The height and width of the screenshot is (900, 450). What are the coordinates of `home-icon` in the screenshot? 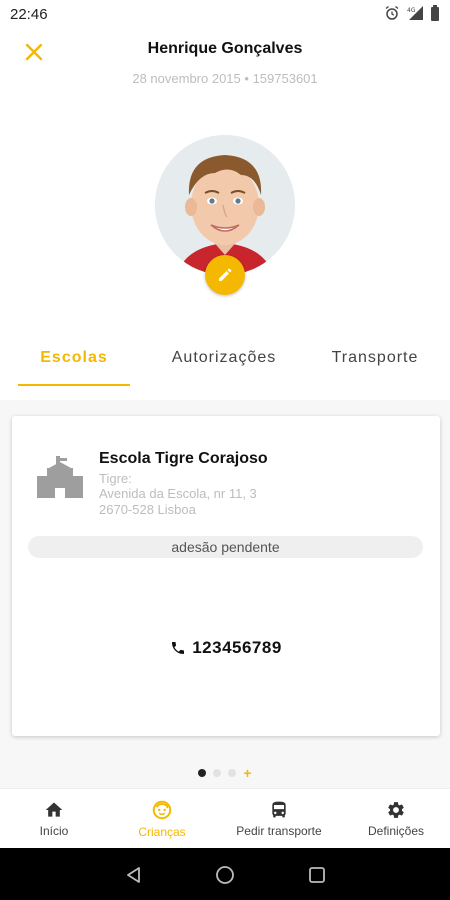 It's located at (54, 809).